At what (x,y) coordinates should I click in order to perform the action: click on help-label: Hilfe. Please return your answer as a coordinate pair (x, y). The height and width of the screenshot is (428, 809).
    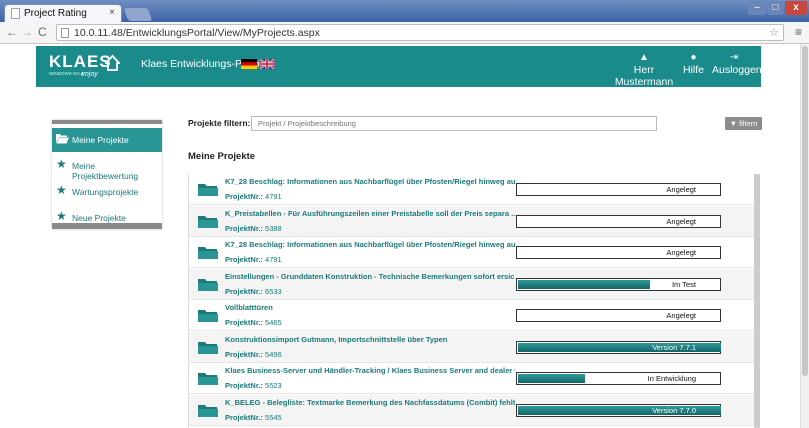
    Looking at the image, I should click on (693, 70).